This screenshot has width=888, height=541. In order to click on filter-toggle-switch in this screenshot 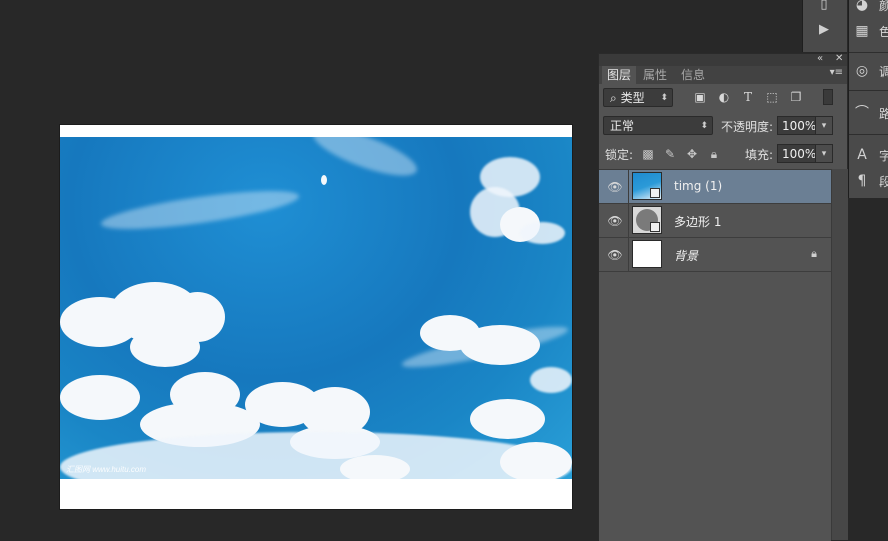, I will do `click(828, 97)`.